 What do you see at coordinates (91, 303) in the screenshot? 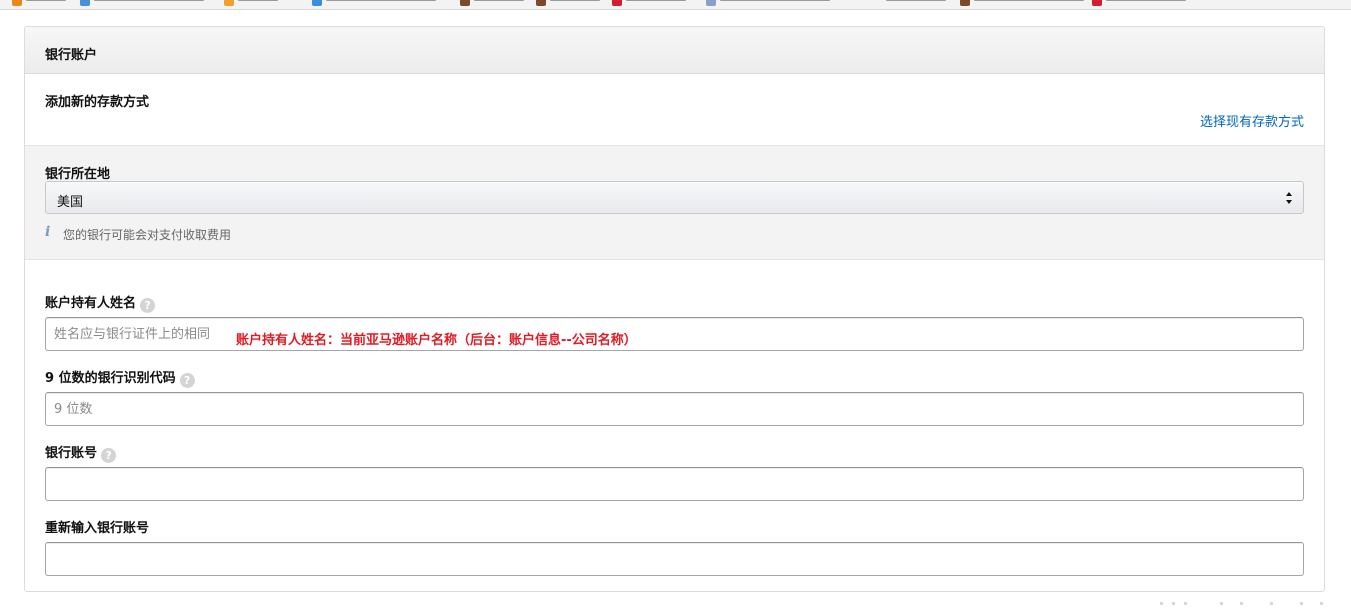
I see `holder-name-label-text: 账户持有人姓名` at bounding box center [91, 303].